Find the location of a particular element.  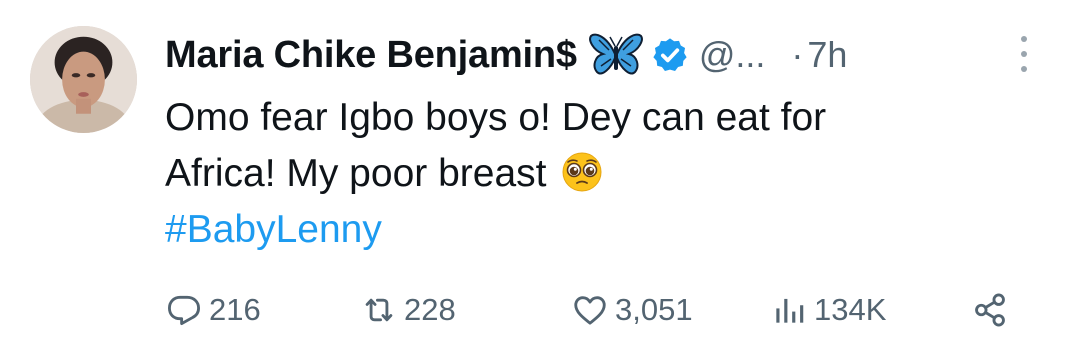

heart-icon is located at coordinates (590, 310).